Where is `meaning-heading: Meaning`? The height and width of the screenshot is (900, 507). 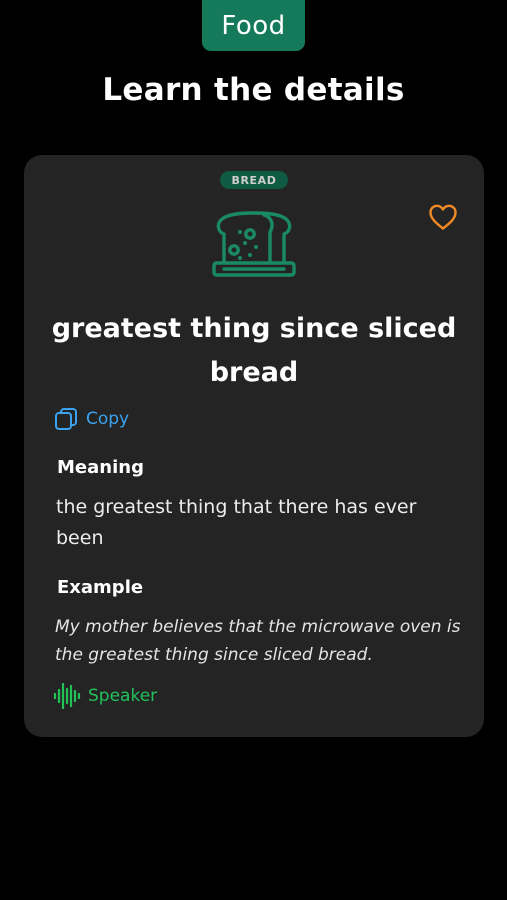 meaning-heading: Meaning is located at coordinates (100, 467).